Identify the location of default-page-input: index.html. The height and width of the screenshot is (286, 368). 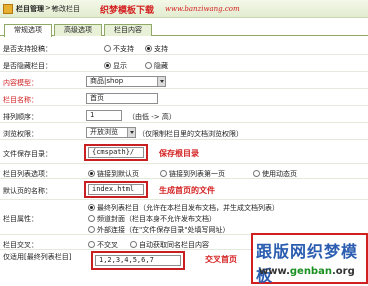
(116, 189).